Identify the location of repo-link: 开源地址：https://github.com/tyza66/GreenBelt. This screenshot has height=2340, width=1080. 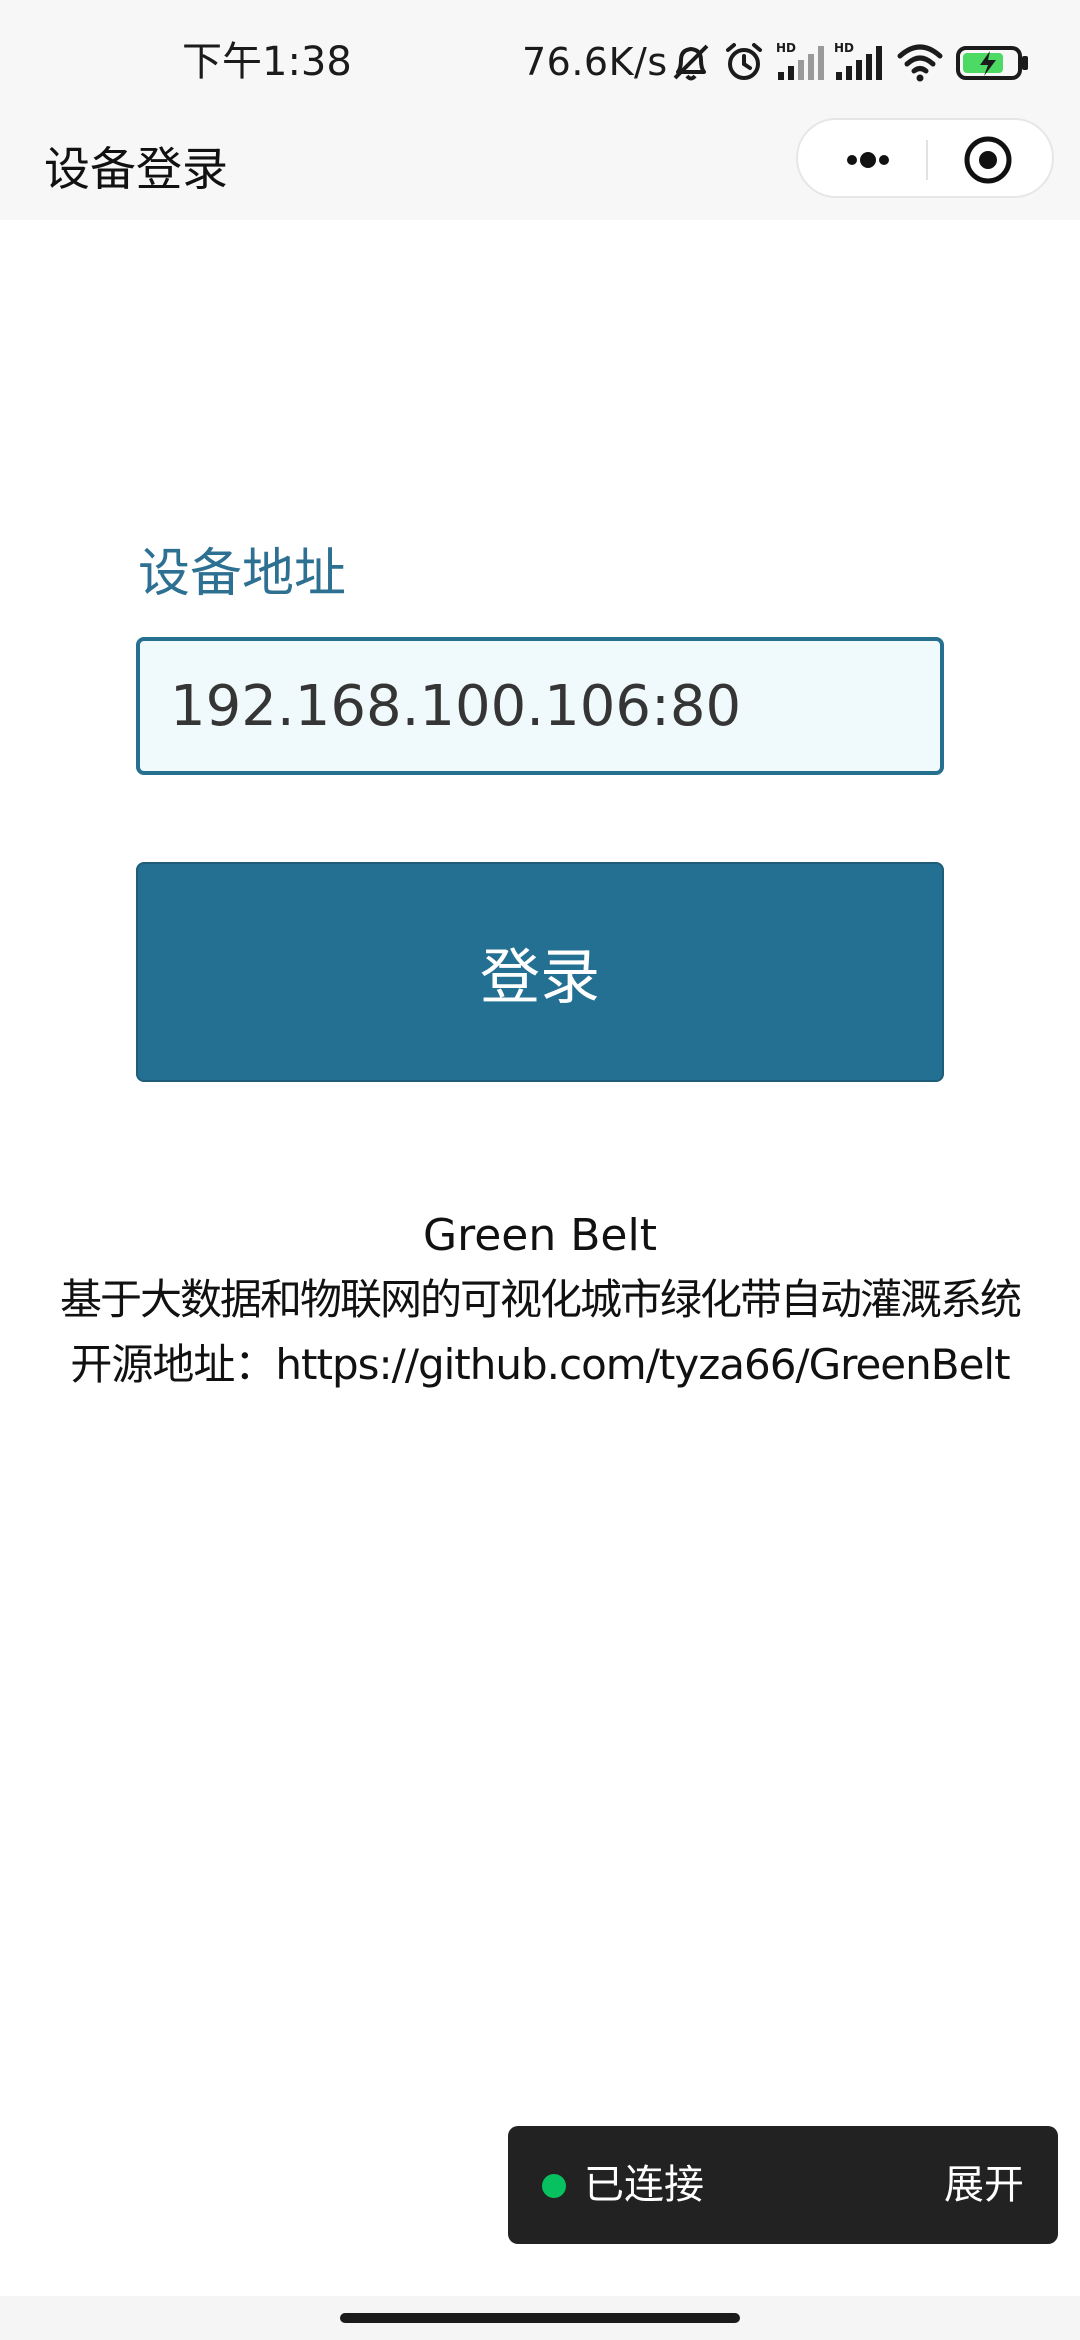
(540, 1364).